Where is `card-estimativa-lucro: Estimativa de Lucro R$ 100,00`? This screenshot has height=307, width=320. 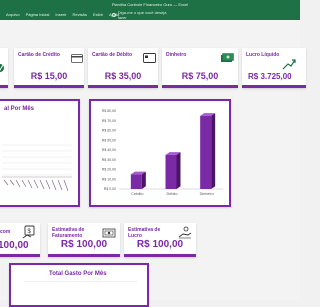
card-estimativa-lucro: Estimativa de Lucro R$ 100,00 is located at coordinates (160, 240).